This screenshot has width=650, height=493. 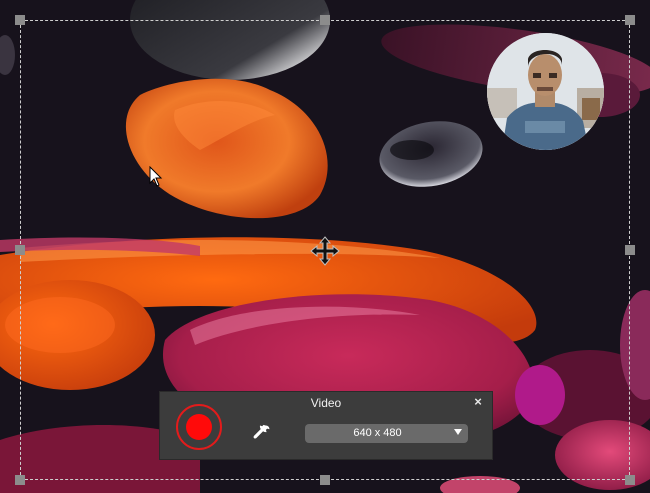 What do you see at coordinates (458, 432) in the screenshot?
I see `chevron-down-icon` at bounding box center [458, 432].